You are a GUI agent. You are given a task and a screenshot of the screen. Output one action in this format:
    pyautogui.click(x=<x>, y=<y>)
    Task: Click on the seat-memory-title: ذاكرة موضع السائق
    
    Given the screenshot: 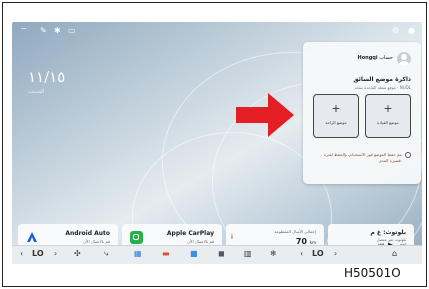 What is the action you would take?
    pyautogui.click(x=382, y=79)
    